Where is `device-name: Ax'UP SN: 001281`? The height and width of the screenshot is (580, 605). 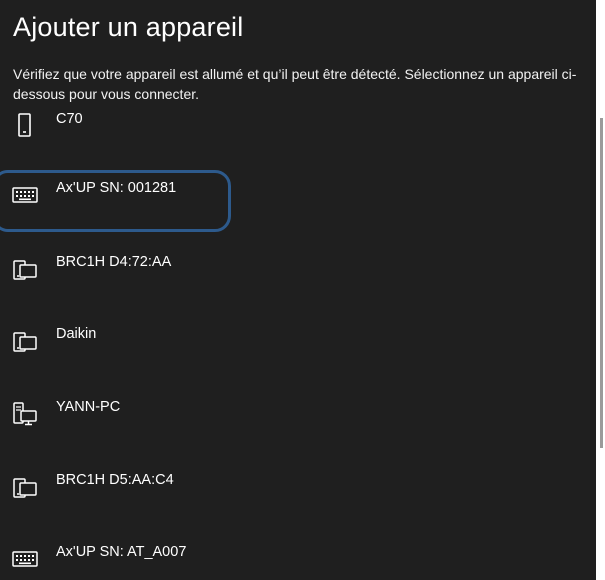 device-name: Ax'UP SN: 001281 is located at coordinates (116, 188).